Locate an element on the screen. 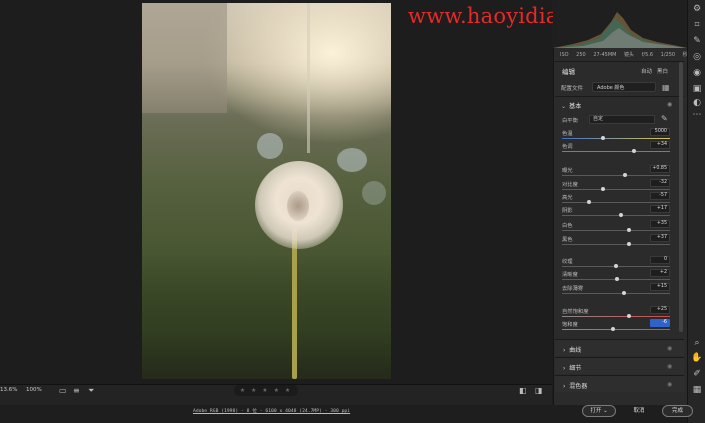 Image resolution: width=705 pixels, height=423 pixels. black-white-button: 黑白 is located at coordinates (662, 71).